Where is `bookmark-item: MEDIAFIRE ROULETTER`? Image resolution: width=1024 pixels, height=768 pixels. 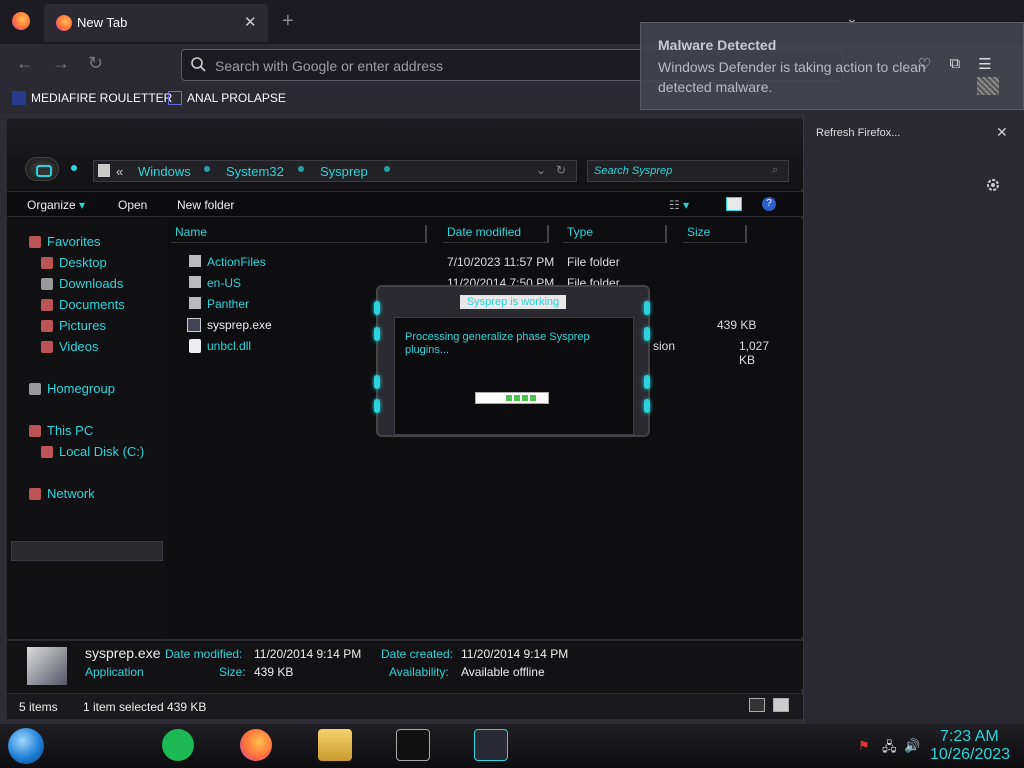 bookmark-item: MEDIAFIRE ROULETTER is located at coordinates (92, 98).